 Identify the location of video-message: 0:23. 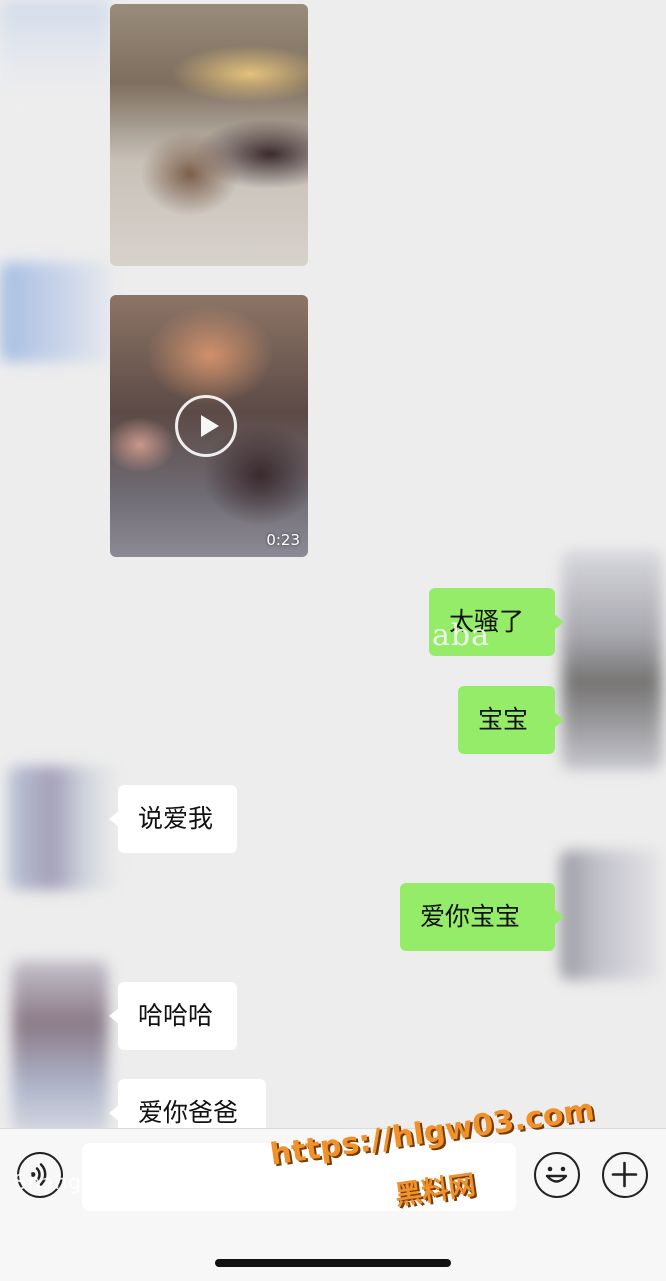
(209, 426).